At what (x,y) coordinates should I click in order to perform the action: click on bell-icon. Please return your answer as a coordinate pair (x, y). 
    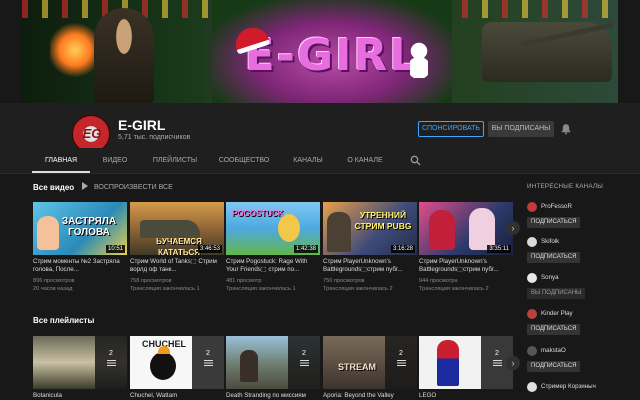
    Looking at the image, I should click on (566, 129).